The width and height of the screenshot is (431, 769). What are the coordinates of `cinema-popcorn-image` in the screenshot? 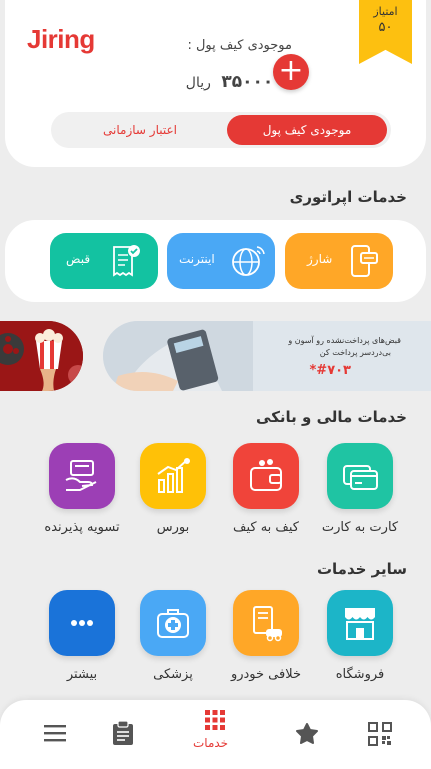 It's located at (41, 356).